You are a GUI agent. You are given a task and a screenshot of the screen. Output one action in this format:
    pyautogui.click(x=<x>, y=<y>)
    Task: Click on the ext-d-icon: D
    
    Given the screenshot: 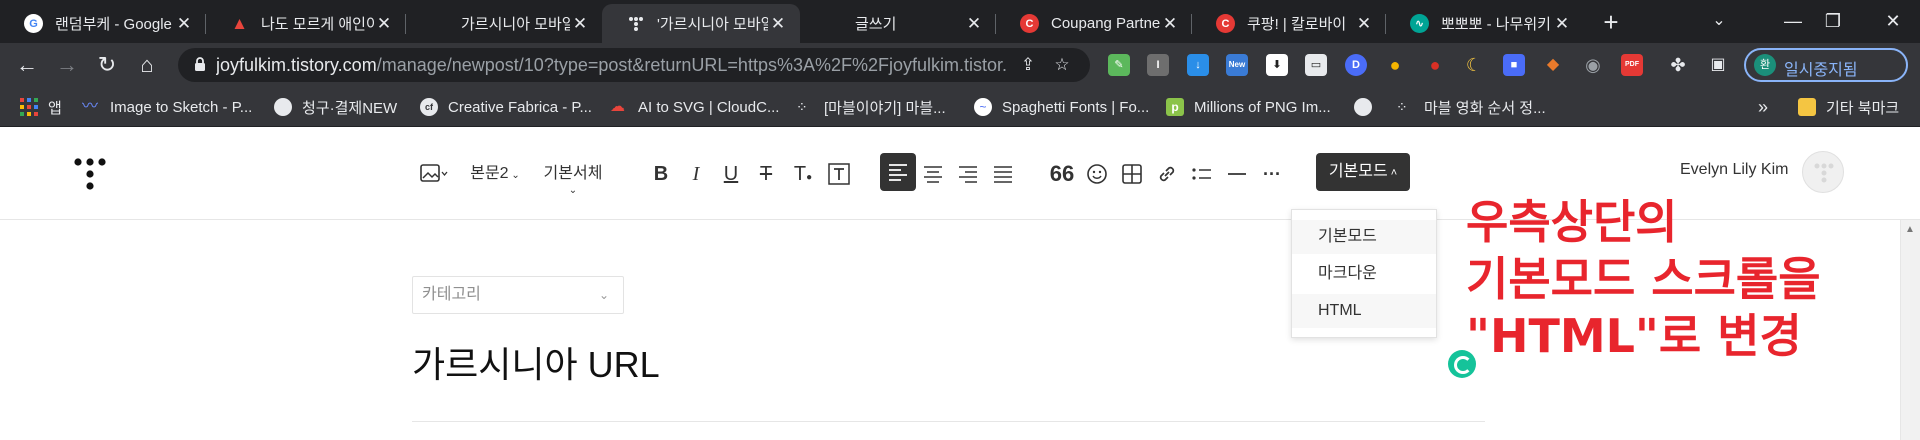 What is the action you would take?
    pyautogui.click(x=1356, y=65)
    